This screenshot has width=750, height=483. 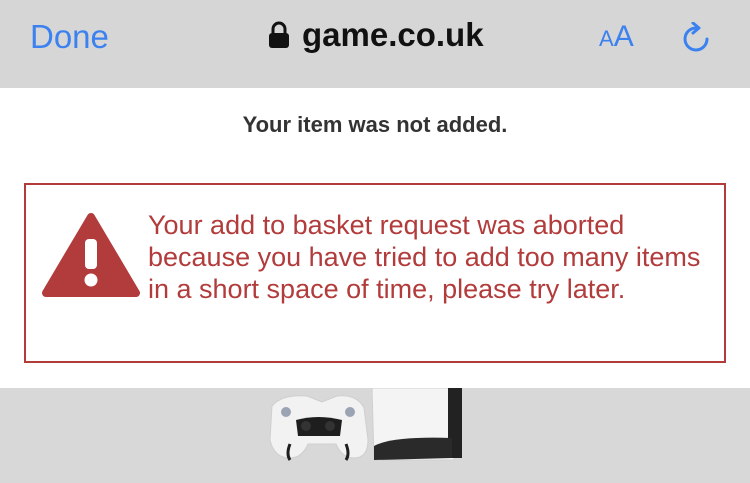 I want to click on page-heading: Your item was not added., so click(x=375, y=124).